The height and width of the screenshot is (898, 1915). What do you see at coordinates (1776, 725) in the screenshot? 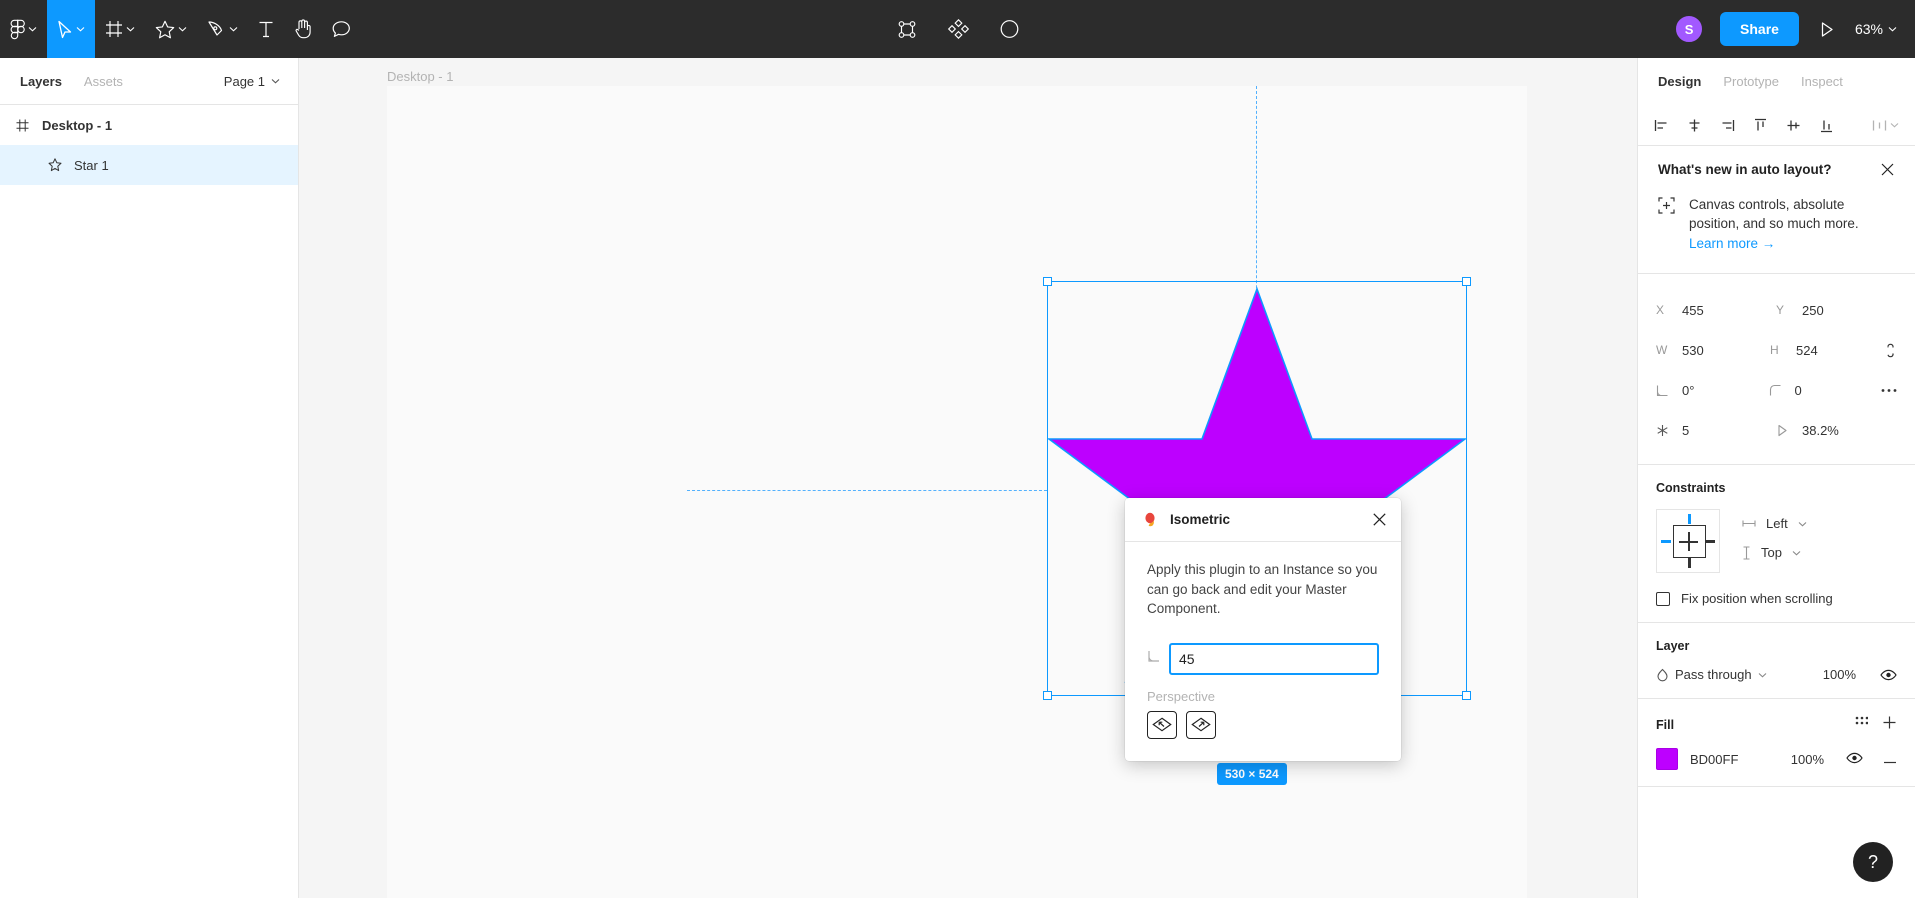
I see `fill-header: Fill` at bounding box center [1776, 725].